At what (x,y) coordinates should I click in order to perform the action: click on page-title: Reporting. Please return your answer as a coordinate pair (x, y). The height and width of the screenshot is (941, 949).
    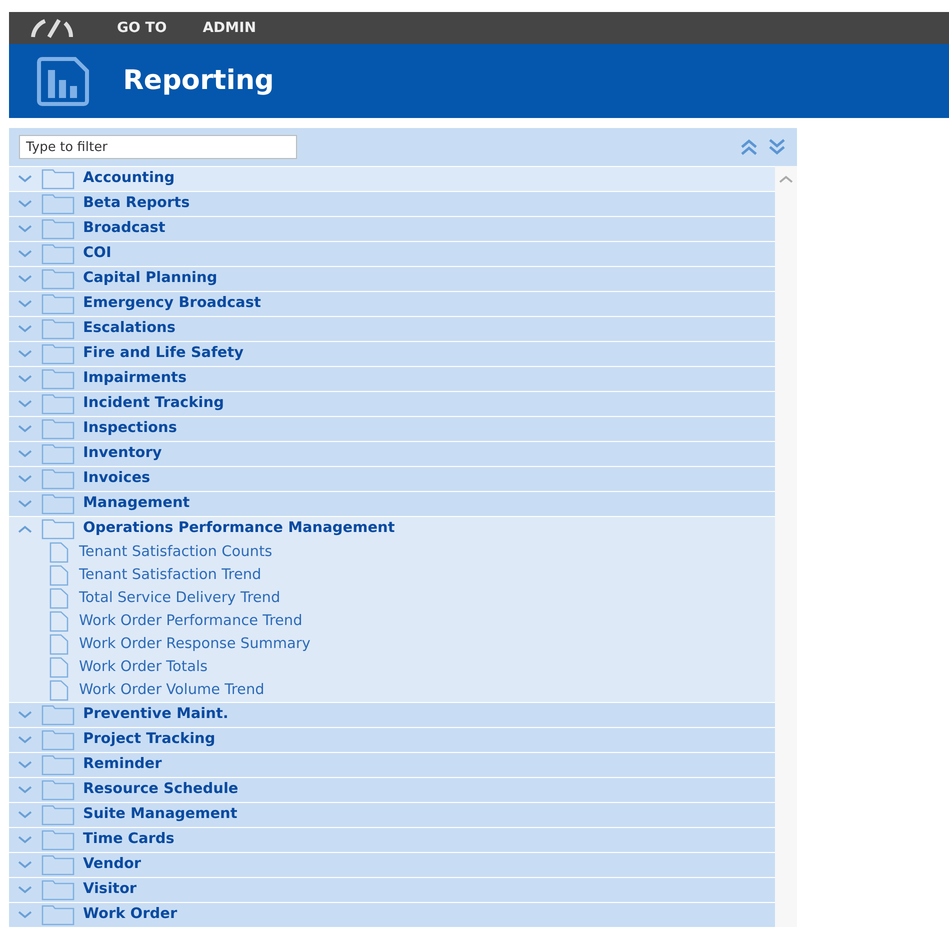
    Looking at the image, I should click on (198, 81).